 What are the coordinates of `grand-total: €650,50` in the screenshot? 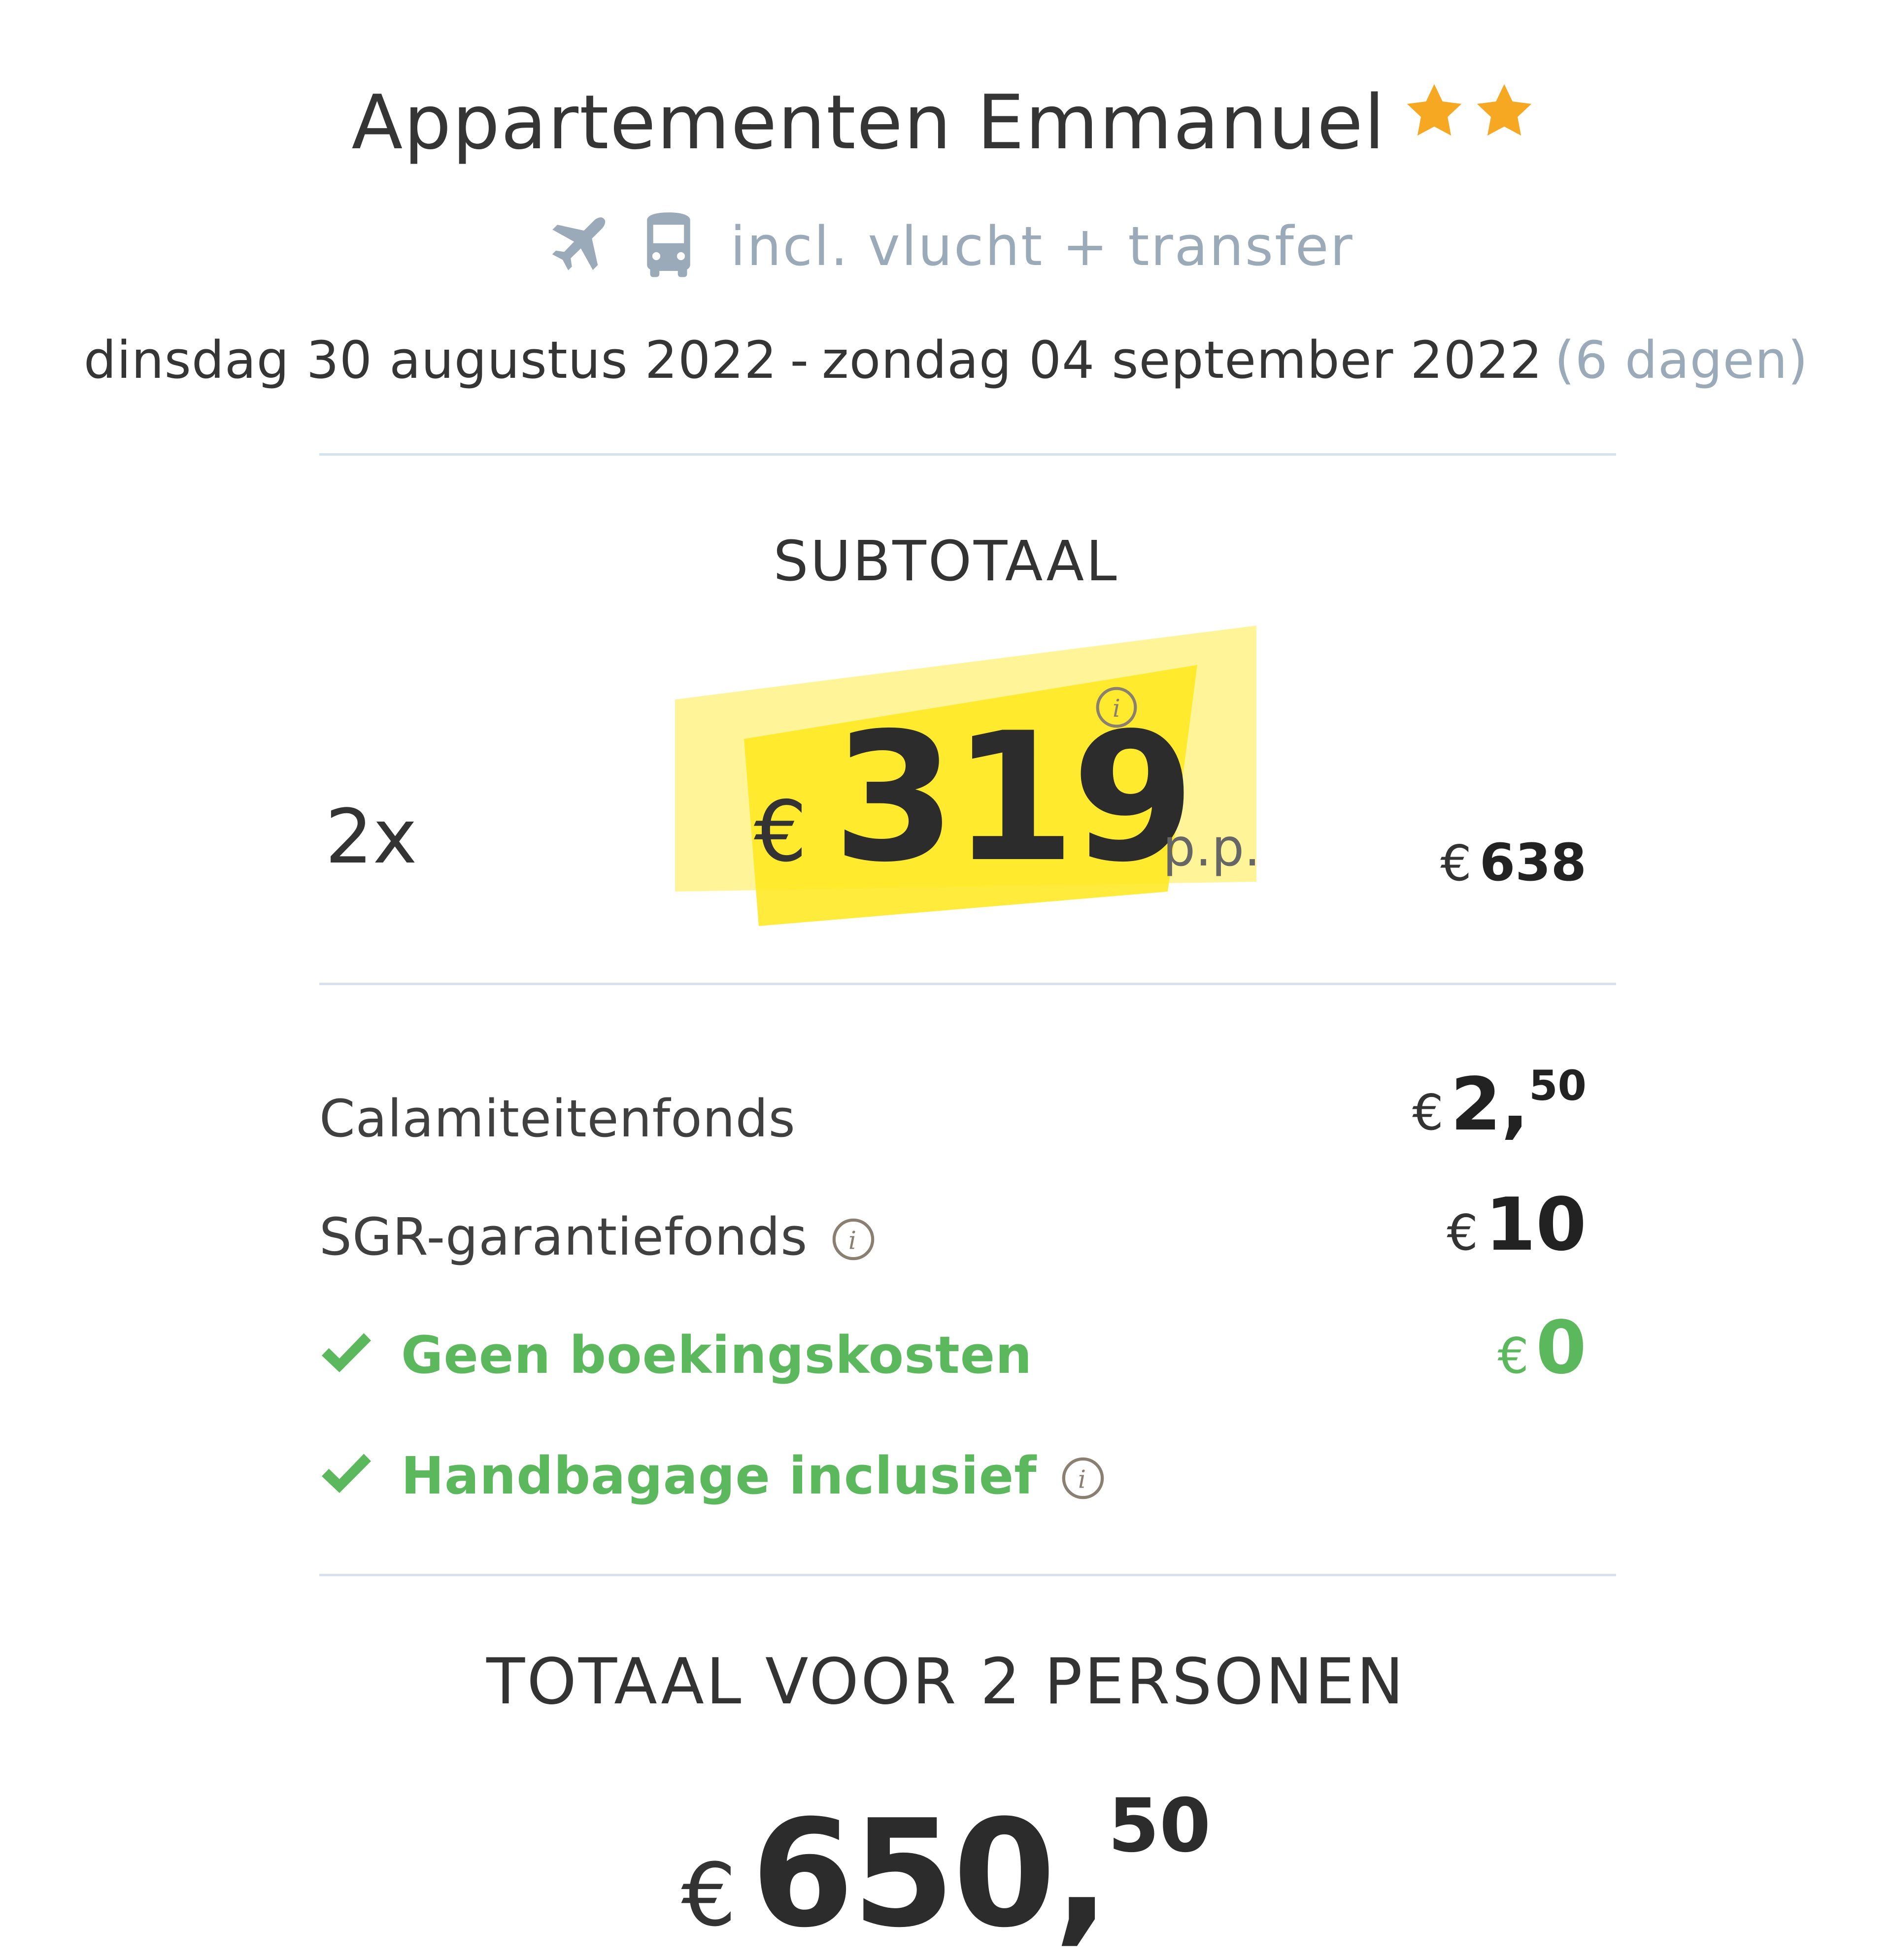 It's located at (946, 1871).